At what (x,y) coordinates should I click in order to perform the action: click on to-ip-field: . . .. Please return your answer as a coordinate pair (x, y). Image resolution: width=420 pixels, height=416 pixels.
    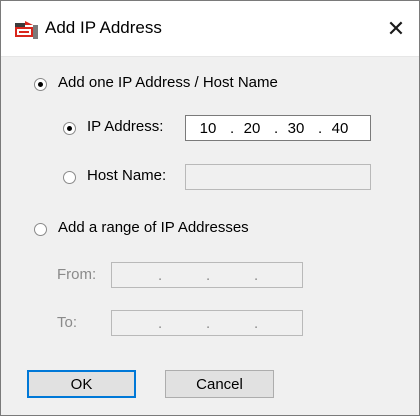
    Looking at the image, I should click on (207, 323).